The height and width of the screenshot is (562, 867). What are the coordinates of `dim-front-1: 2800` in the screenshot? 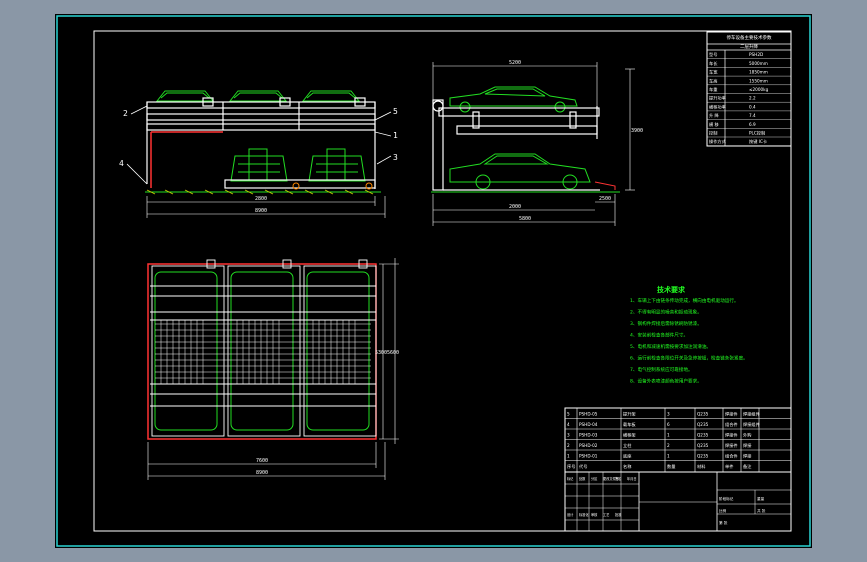 It's located at (261, 199).